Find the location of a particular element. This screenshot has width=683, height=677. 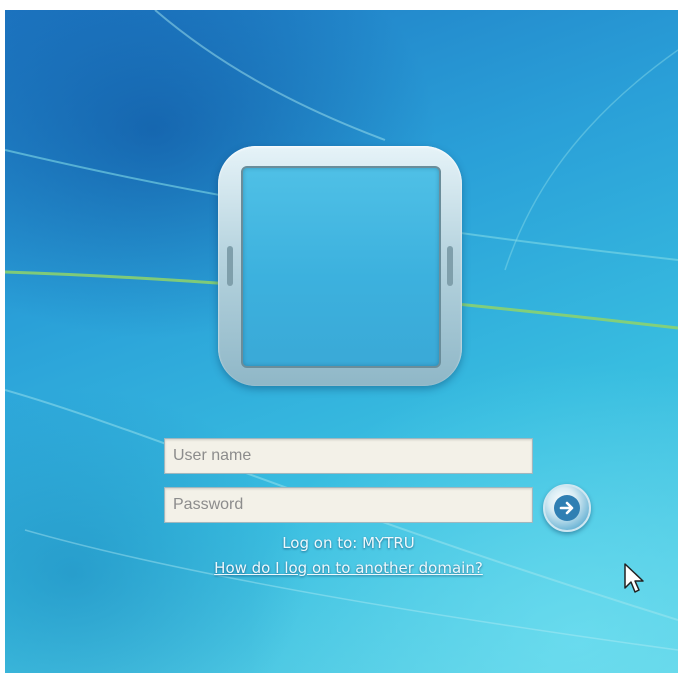

user-tile-icon is located at coordinates (340, 266).